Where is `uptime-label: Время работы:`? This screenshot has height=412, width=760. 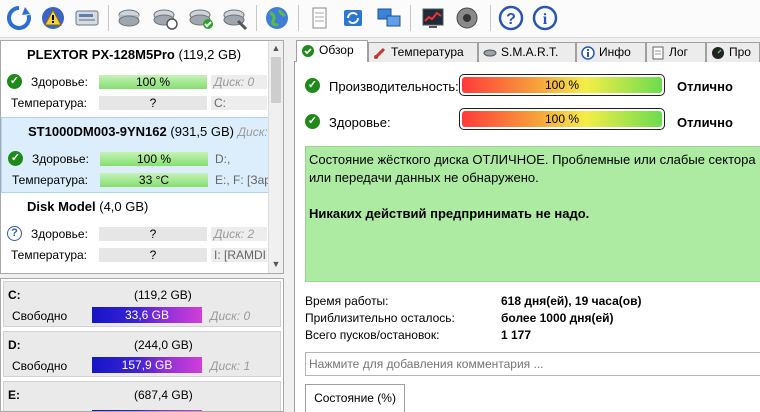
uptime-label: Время работы: is located at coordinates (347, 301).